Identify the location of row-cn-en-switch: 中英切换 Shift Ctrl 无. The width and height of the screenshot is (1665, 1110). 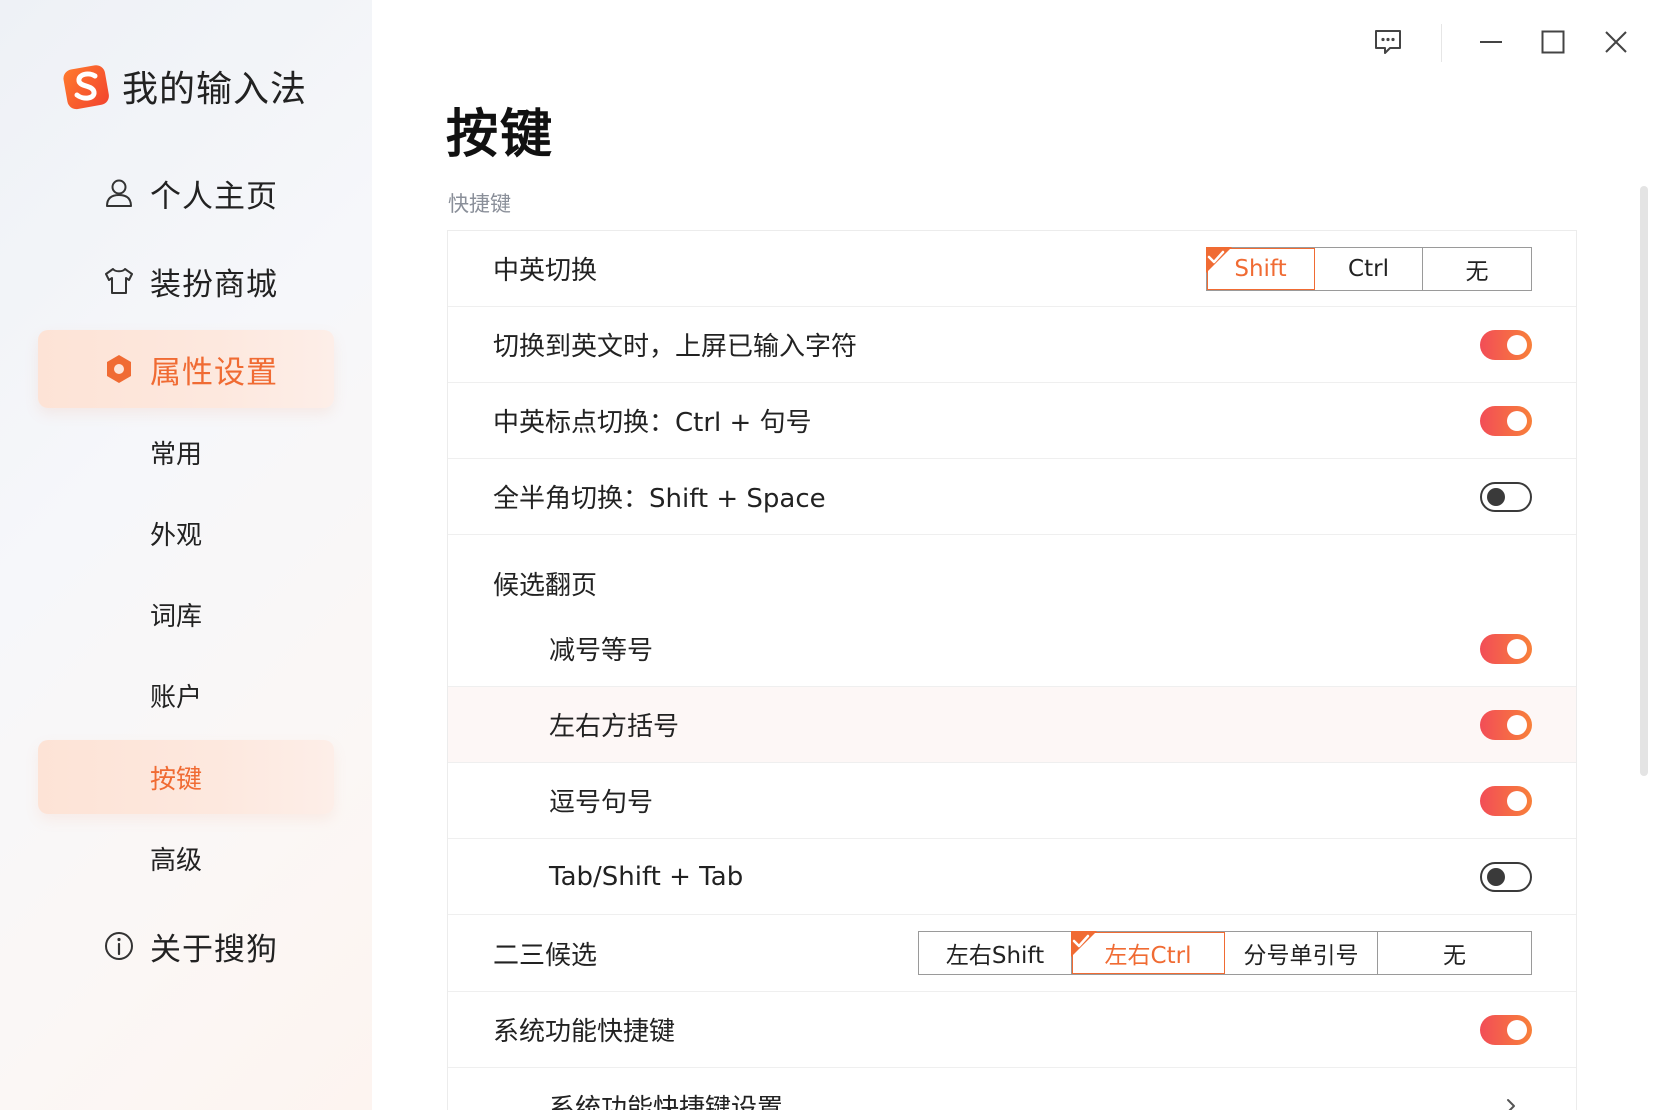
(1012, 269).